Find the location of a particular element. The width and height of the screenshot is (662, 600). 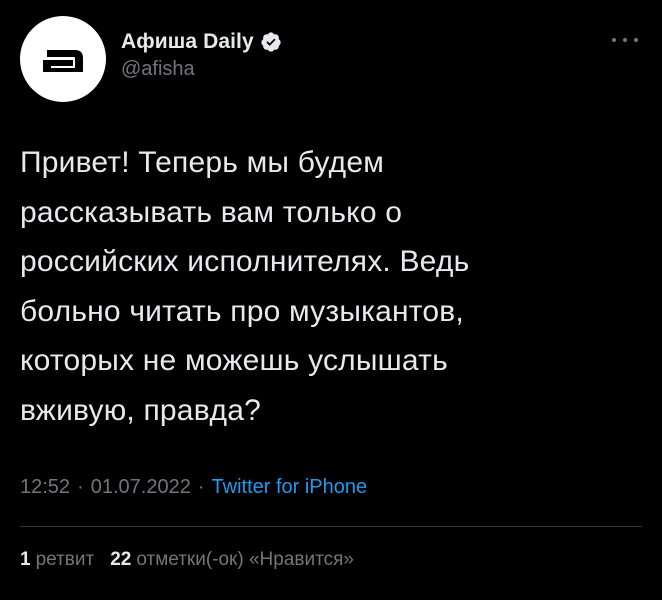

tweet-date: 01.07.2022 is located at coordinates (141, 487).